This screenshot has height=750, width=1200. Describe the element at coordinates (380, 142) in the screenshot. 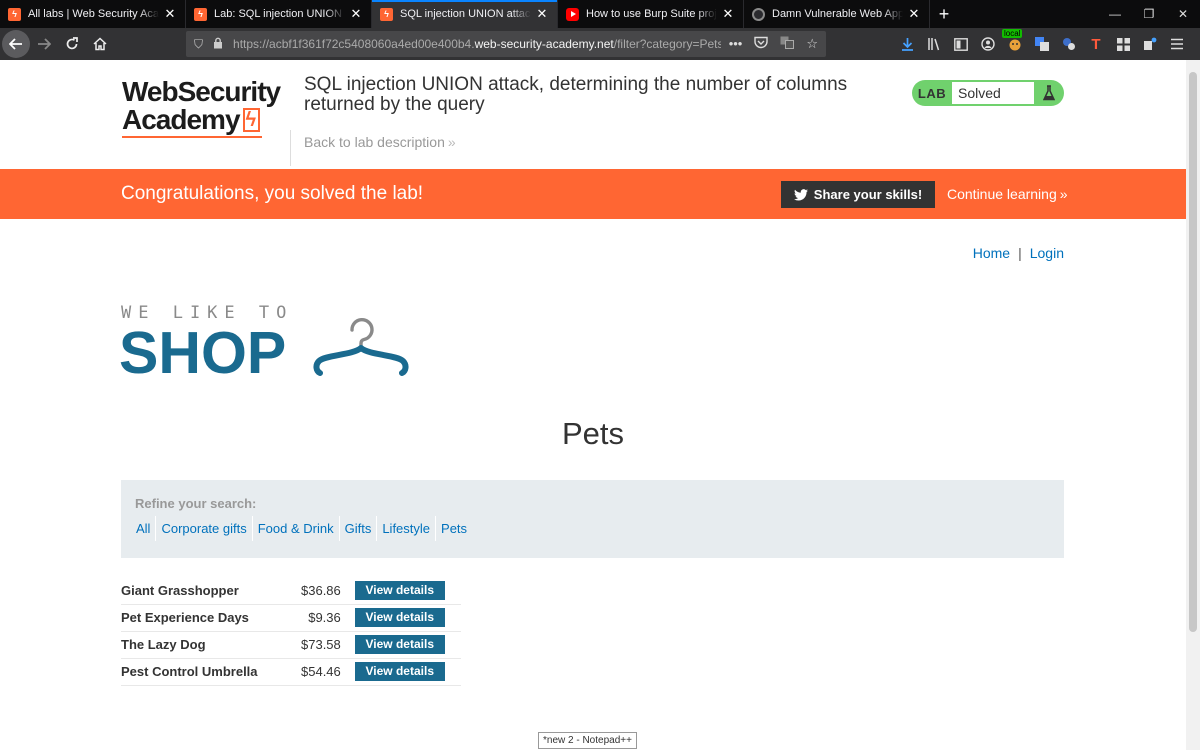

I see `back-to-lab-description-link: Back to lab description»` at that location.